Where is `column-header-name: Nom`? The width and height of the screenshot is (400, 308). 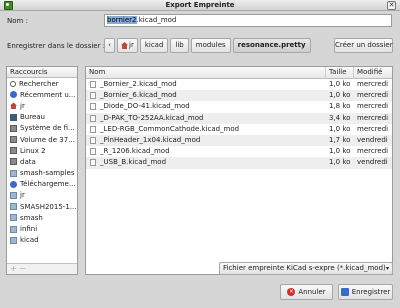 column-header-name: Nom is located at coordinates (206, 73).